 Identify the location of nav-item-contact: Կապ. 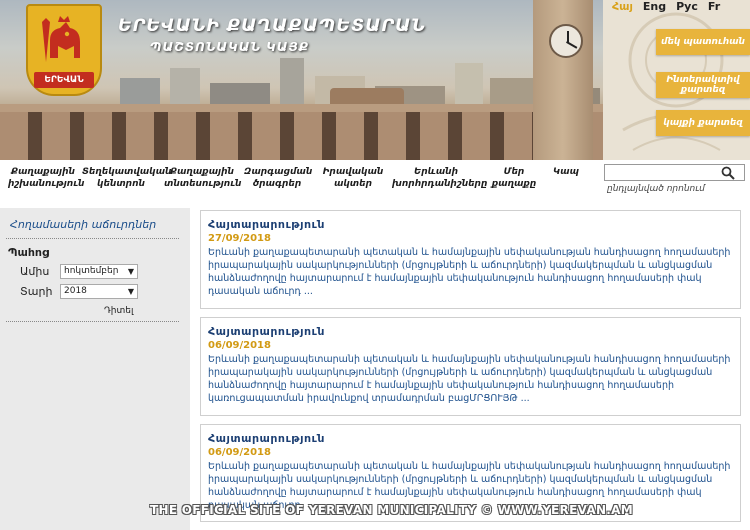
(566, 172).